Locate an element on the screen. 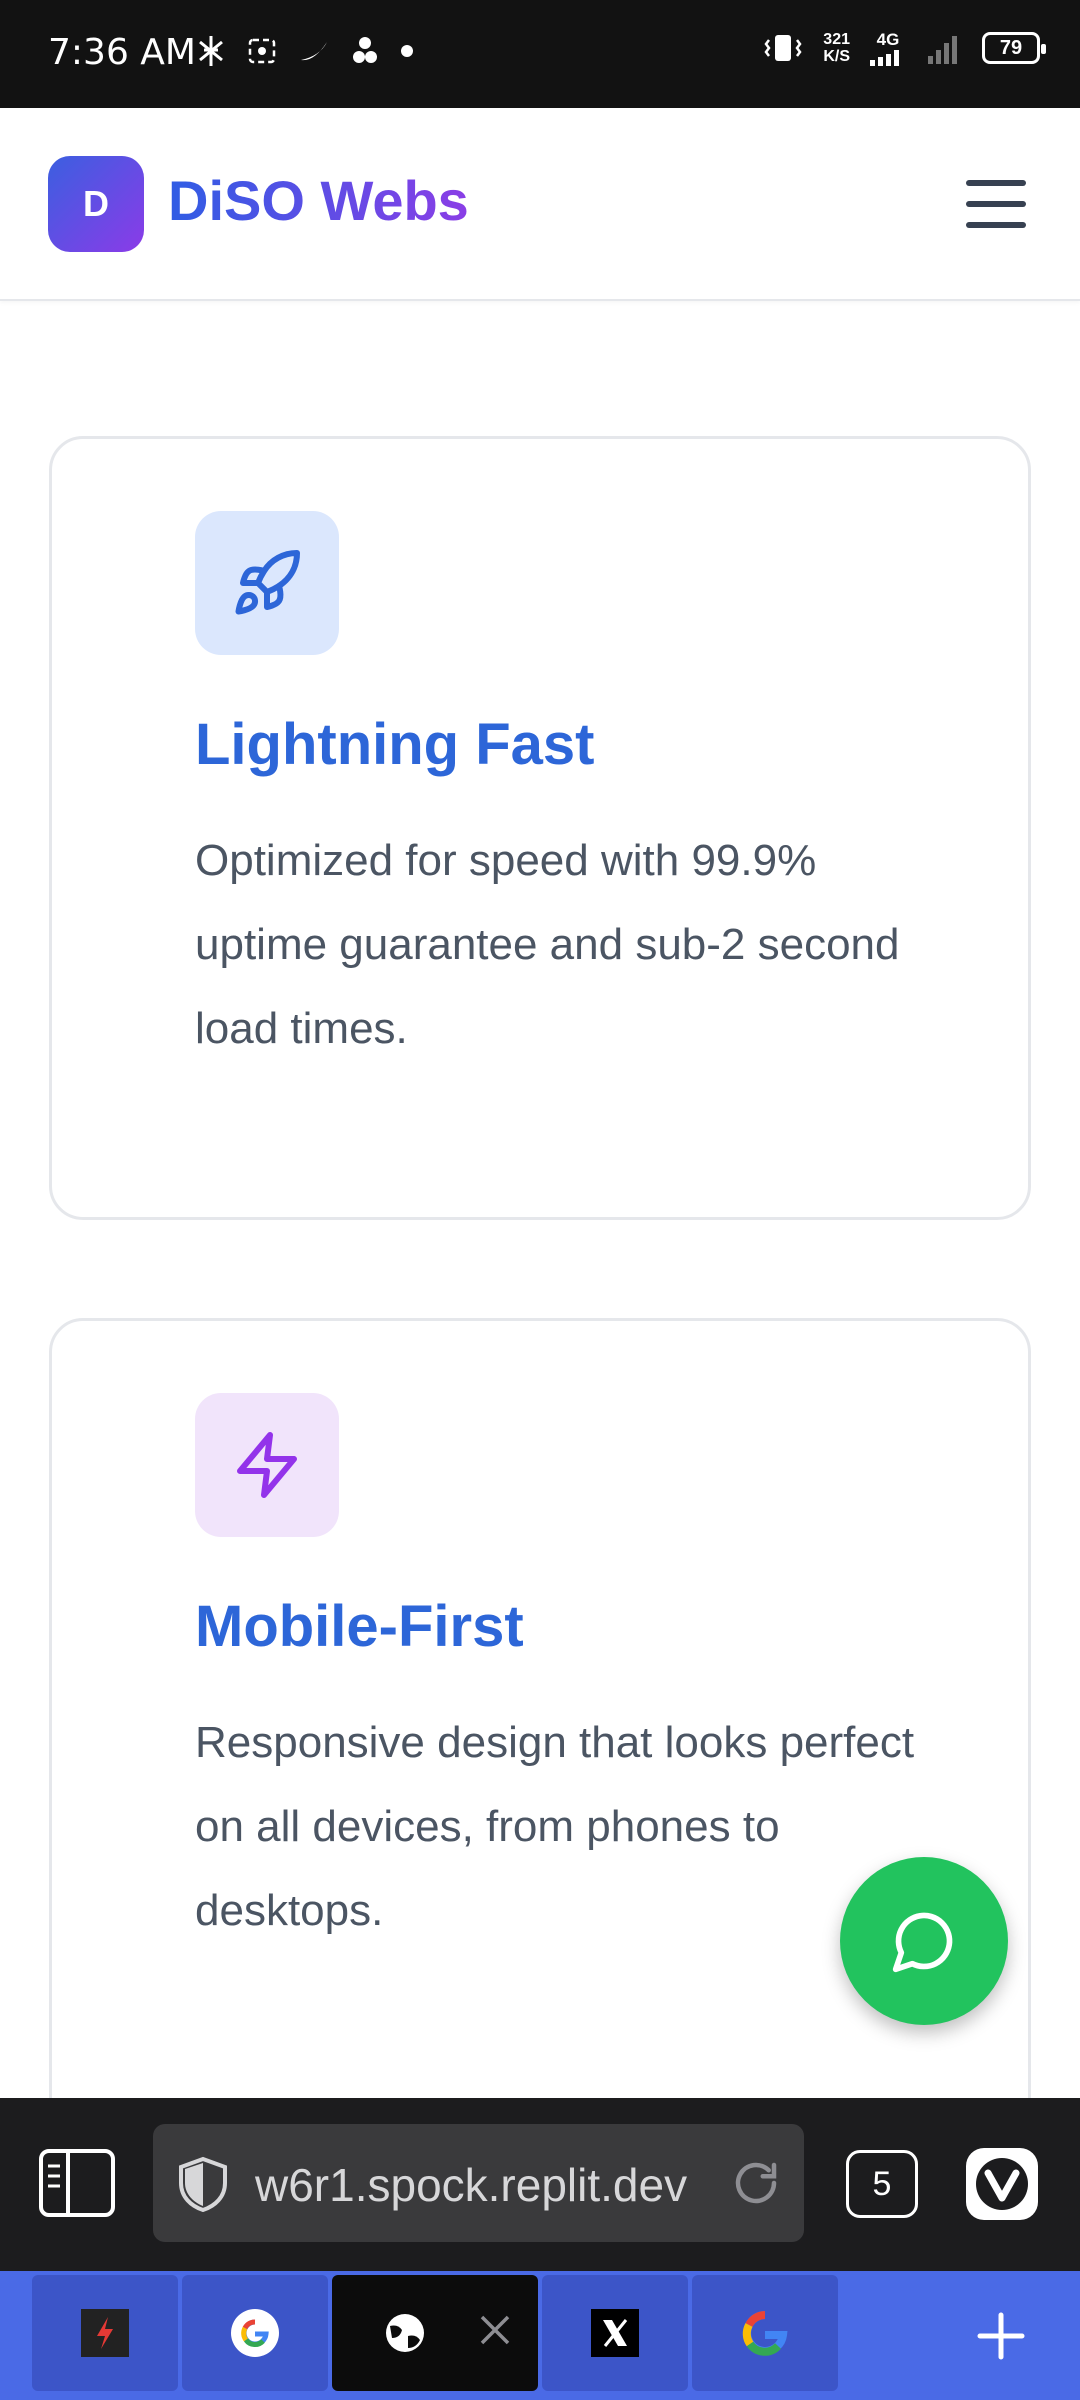 This screenshot has width=1080, height=2400. more-notifications-dot-icon is located at coordinates (407, 51).